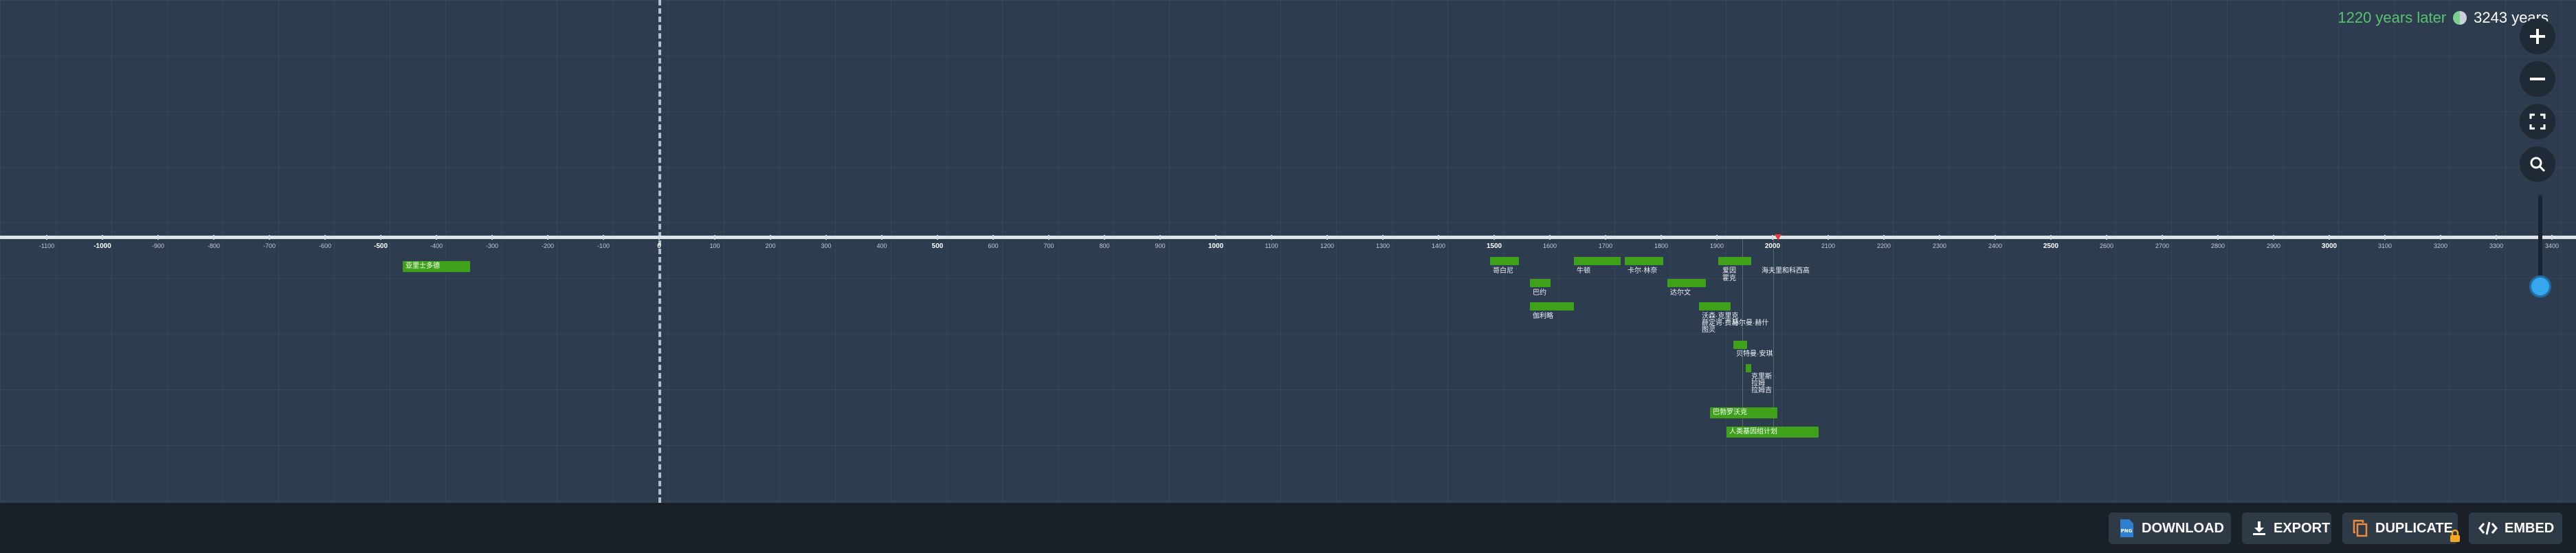  Describe the element at coordinates (2360, 528) in the screenshot. I see `copy-icon` at that location.